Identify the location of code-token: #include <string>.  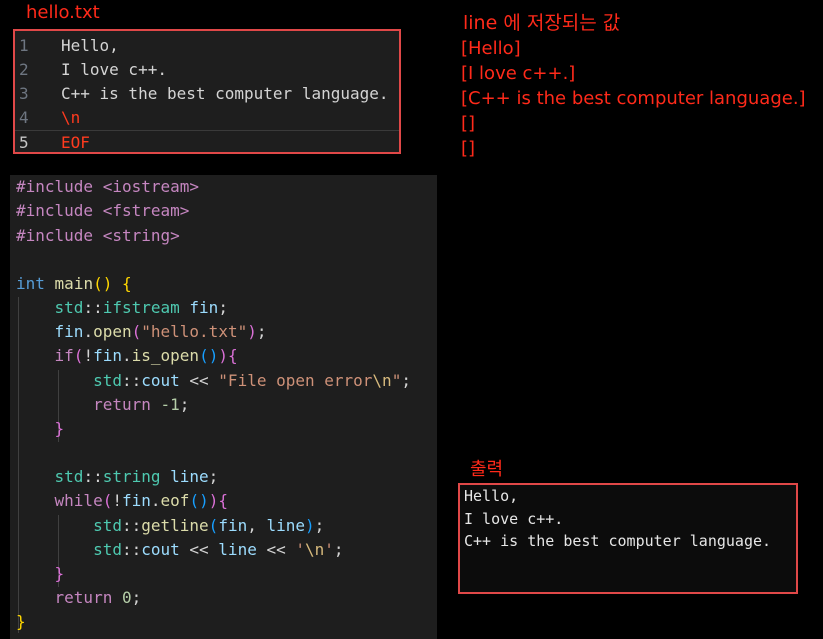
(98, 235).